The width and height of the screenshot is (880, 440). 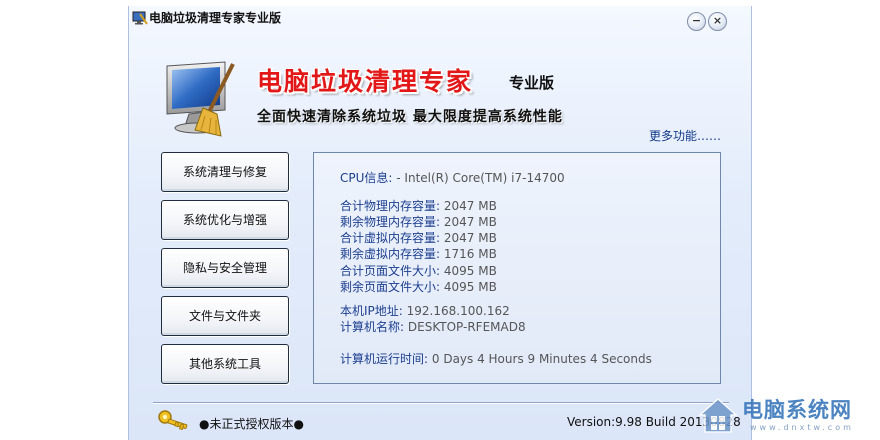 I want to click on total-pagefile: 合计页面文件大小: 4095 MB, so click(x=418, y=271).